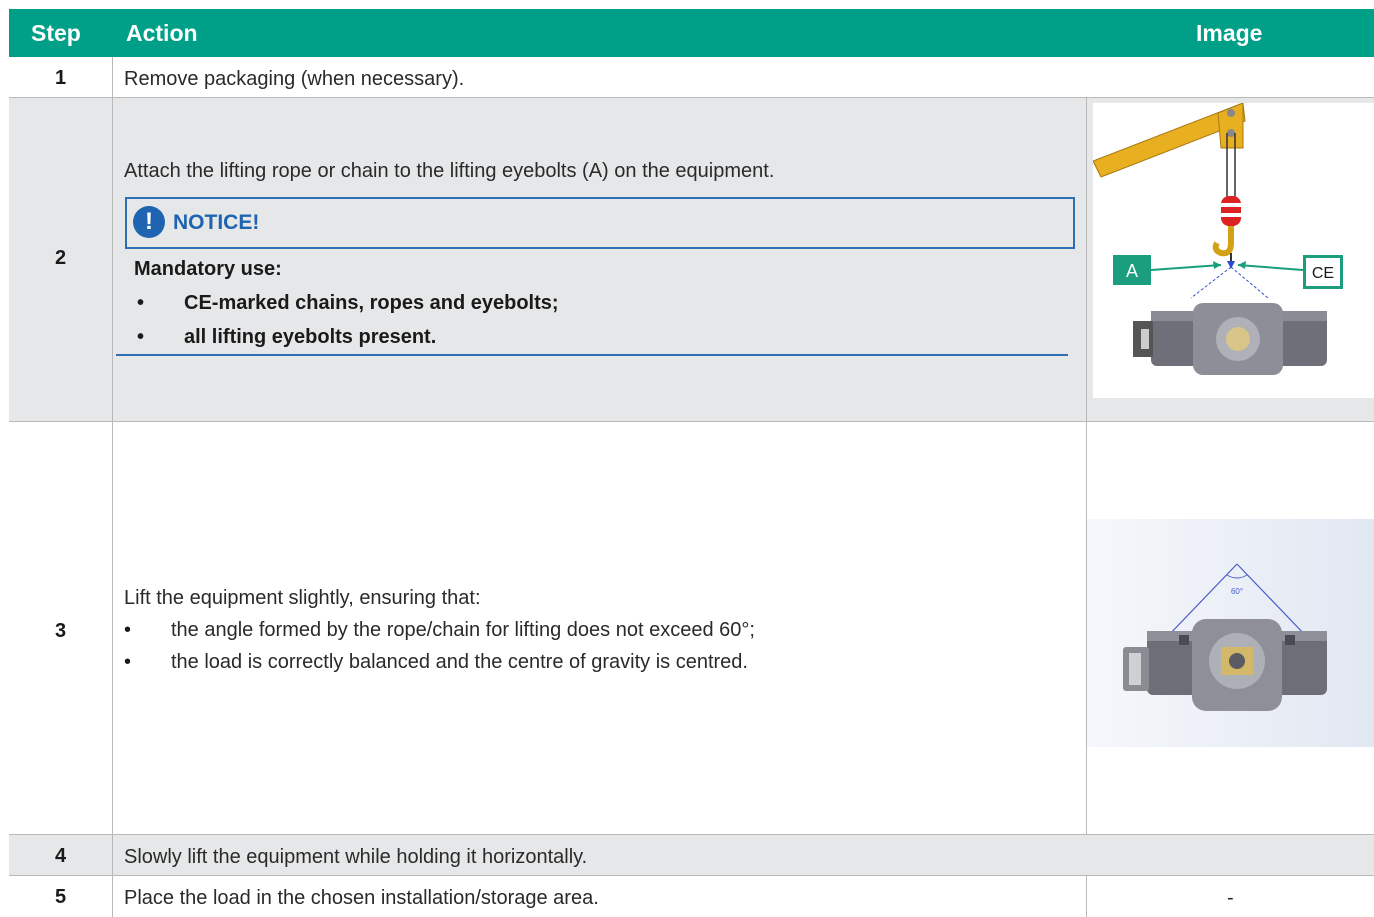 The height and width of the screenshot is (917, 1374). I want to click on notice-lead: Mandatory use:, so click(208, 269).